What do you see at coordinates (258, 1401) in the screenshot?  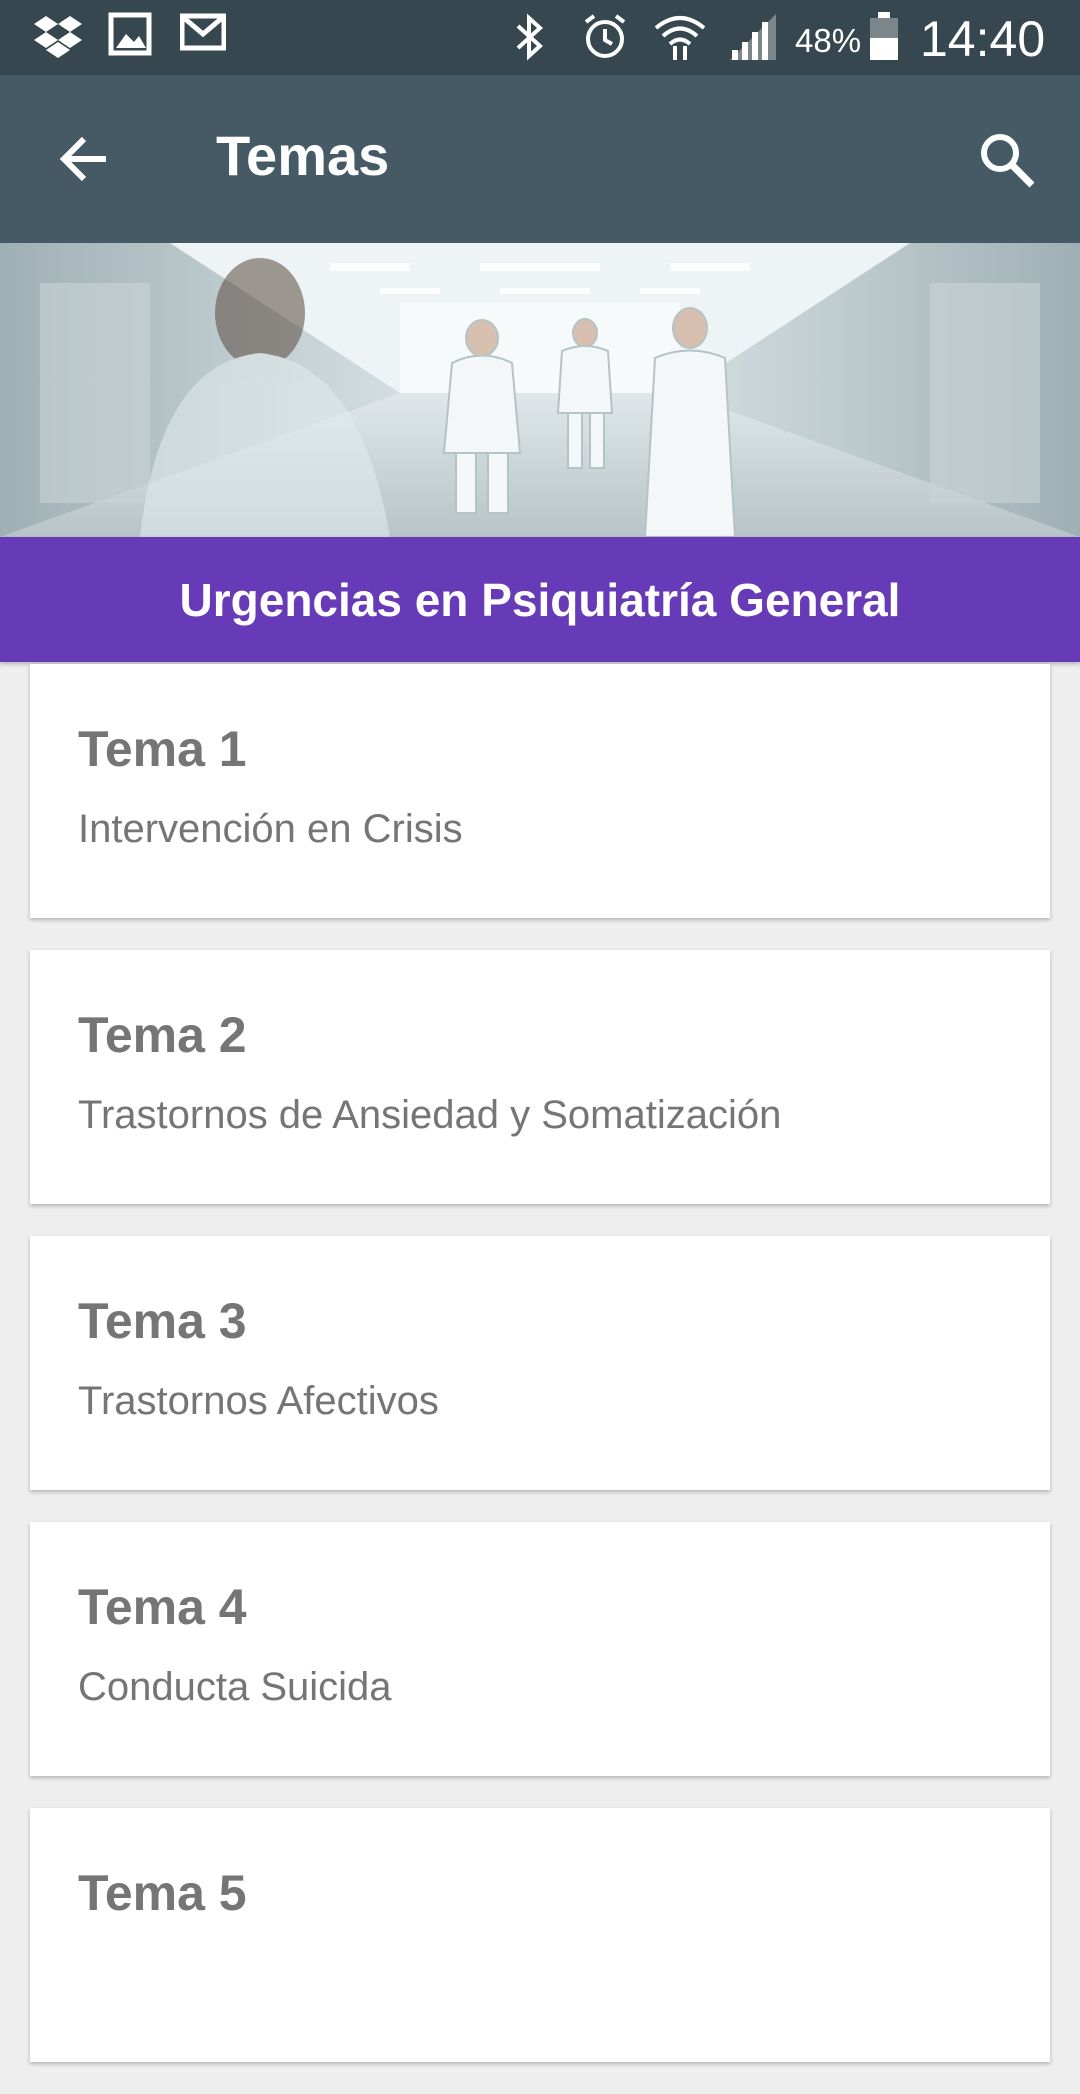 I see `topic-subtitle: Trastornos Afectivos` at bounding box center [258, 1401].